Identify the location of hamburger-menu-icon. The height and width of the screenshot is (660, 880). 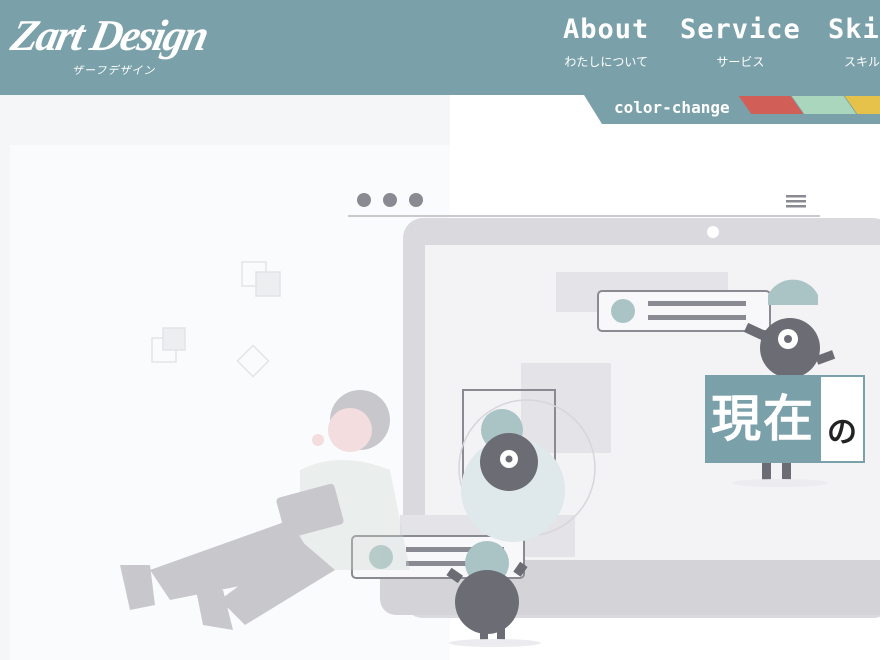
(796, 201).